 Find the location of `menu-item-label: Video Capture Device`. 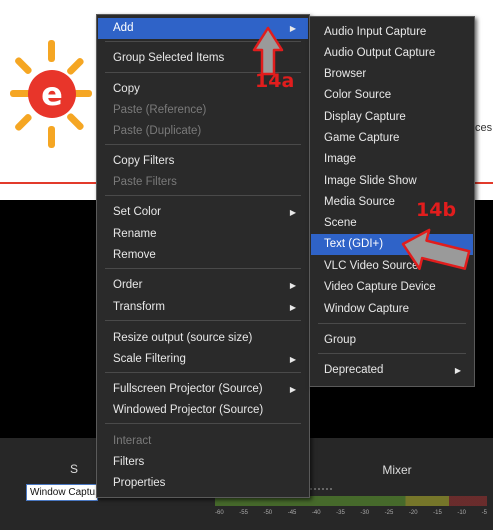

menu-item-label: Video Capture Device is located at coordinates (380, 287).